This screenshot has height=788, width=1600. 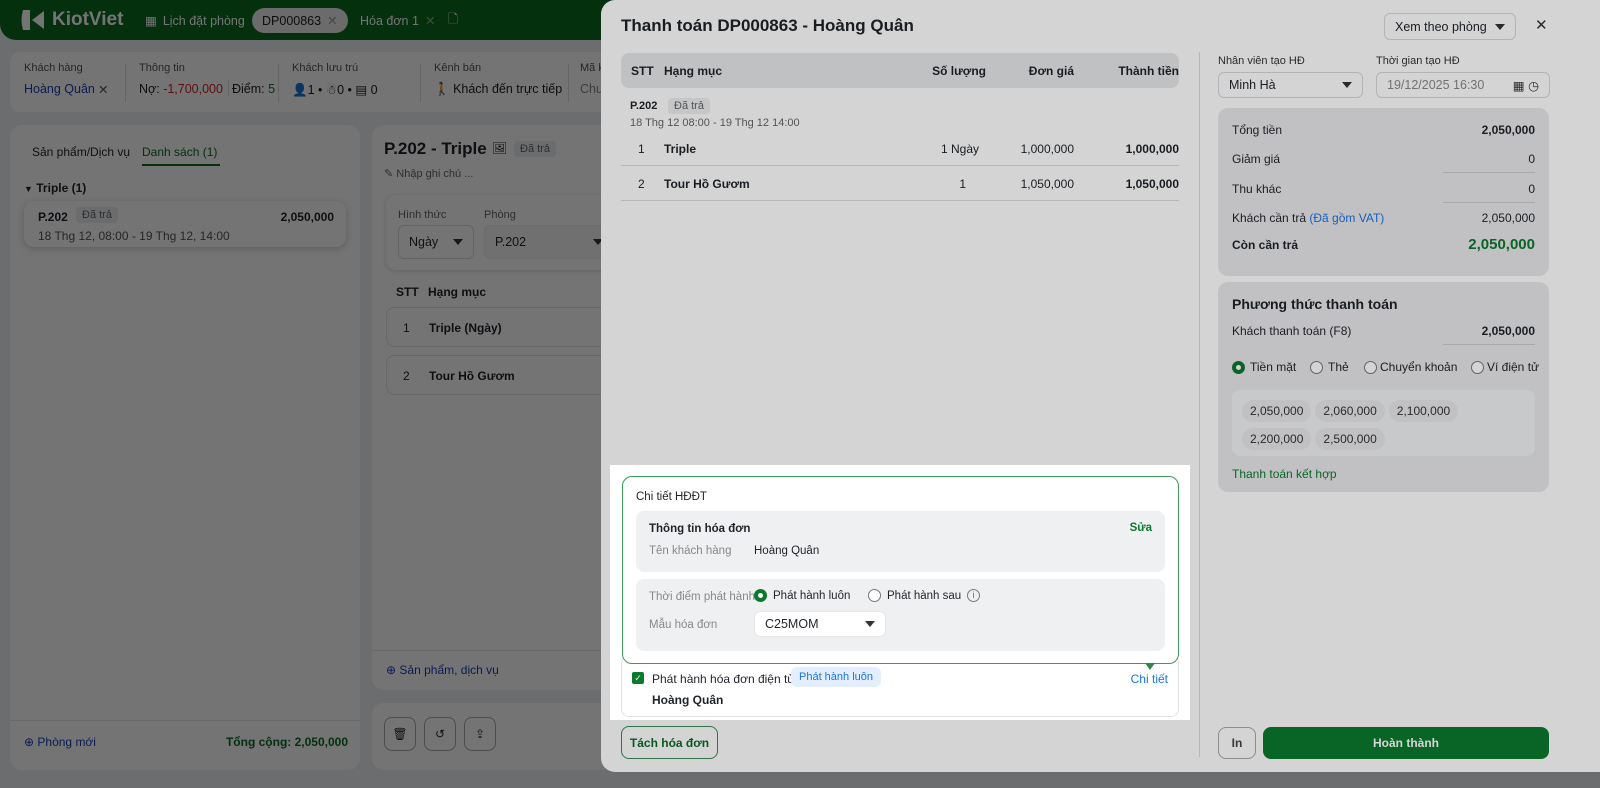 What do you see at coordinates (671, 497) in the screenshot?
I see `popover-title: Chi tiết HĐĐT` at bounding box center [671, 497].